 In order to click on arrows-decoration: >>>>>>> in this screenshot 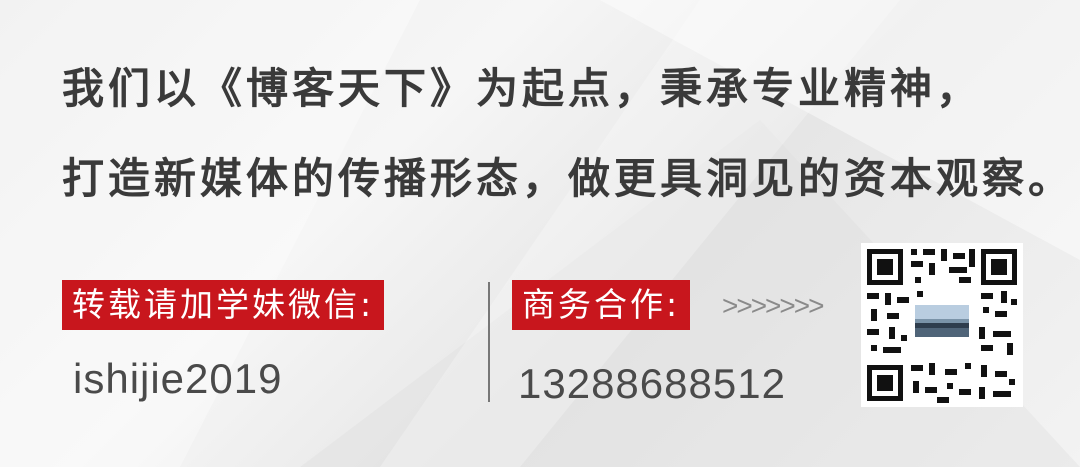, I will do `click(773, 305)`.